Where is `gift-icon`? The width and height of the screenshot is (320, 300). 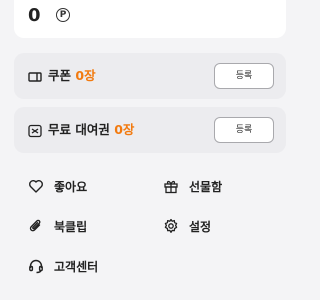 gift-icon is located at coordinates (171, 186).